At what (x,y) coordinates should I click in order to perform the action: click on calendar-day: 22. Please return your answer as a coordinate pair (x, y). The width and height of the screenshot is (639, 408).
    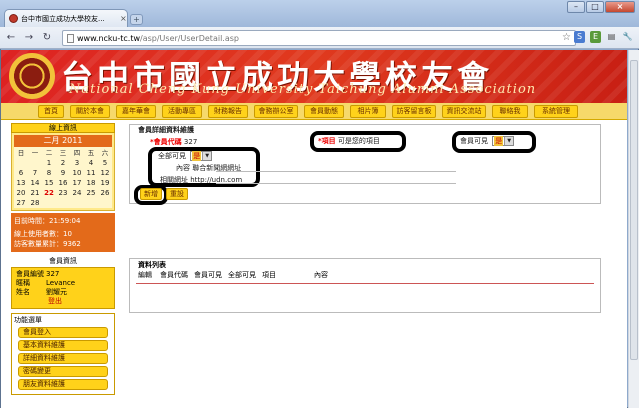
    Looking at the image, I should click on (49, 193).